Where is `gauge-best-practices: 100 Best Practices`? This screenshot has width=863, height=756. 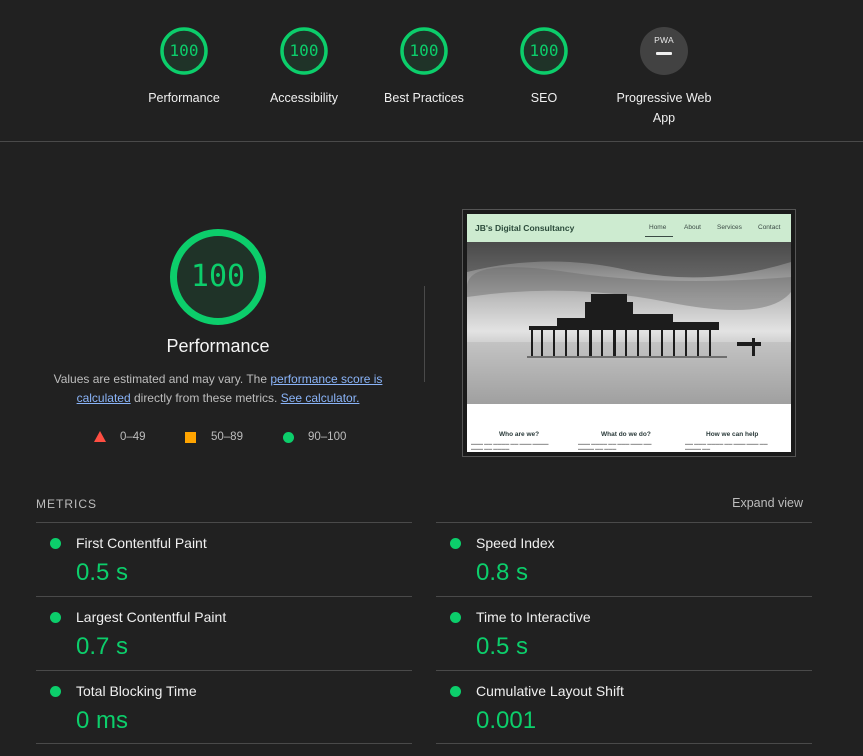
gauge-best-practices: 100 Best Practices is located at coordinates (424, 67).